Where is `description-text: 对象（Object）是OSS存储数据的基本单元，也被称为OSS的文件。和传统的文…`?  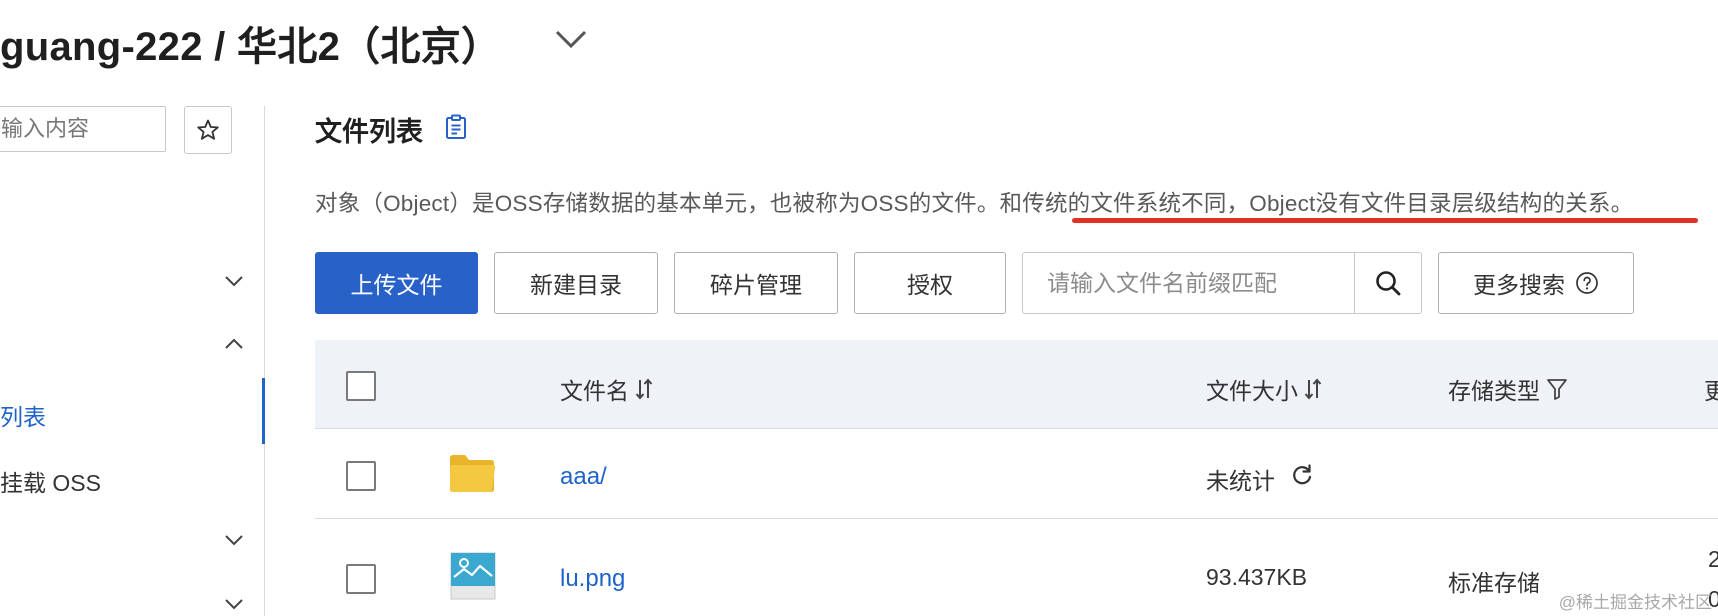 description-text: 对象（Object）是OSS存储数据的基本单元，也被称为OSS的文件。和传统的文… is located at coordinates (974, 203).